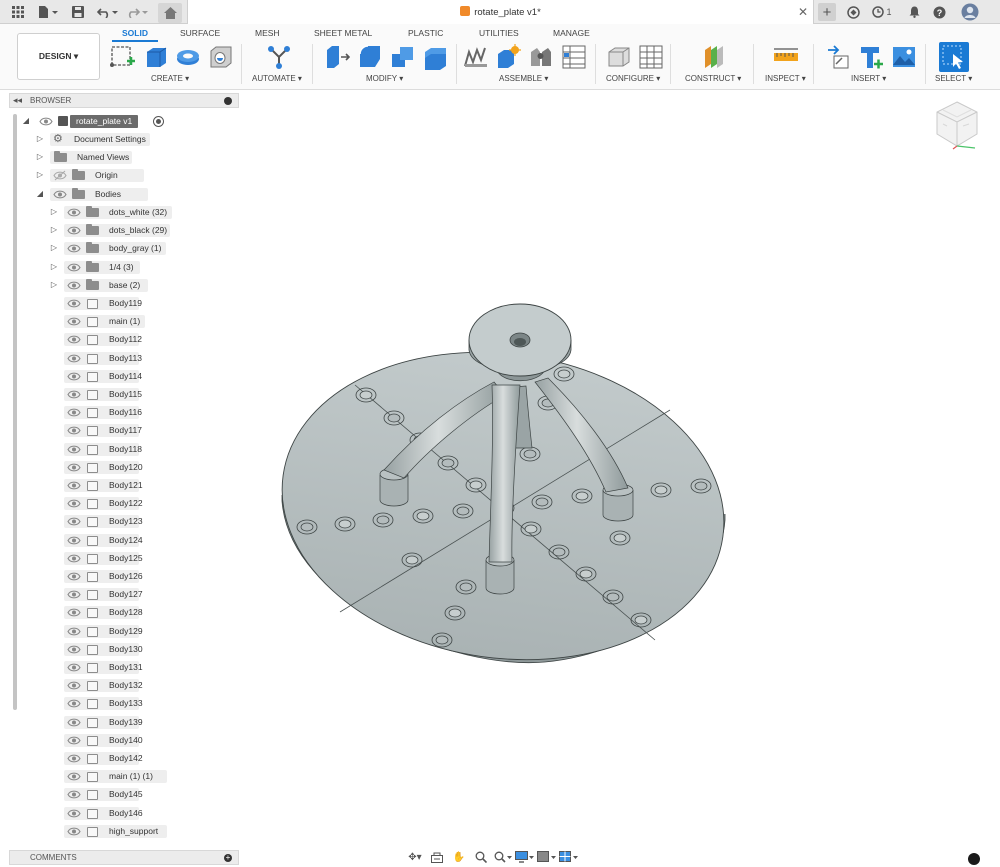 This screenshot has width=1000, height=867. Describe the element at coordinates (60, 175) in the screenshot. I see `hidden-eye-icon` at that location.